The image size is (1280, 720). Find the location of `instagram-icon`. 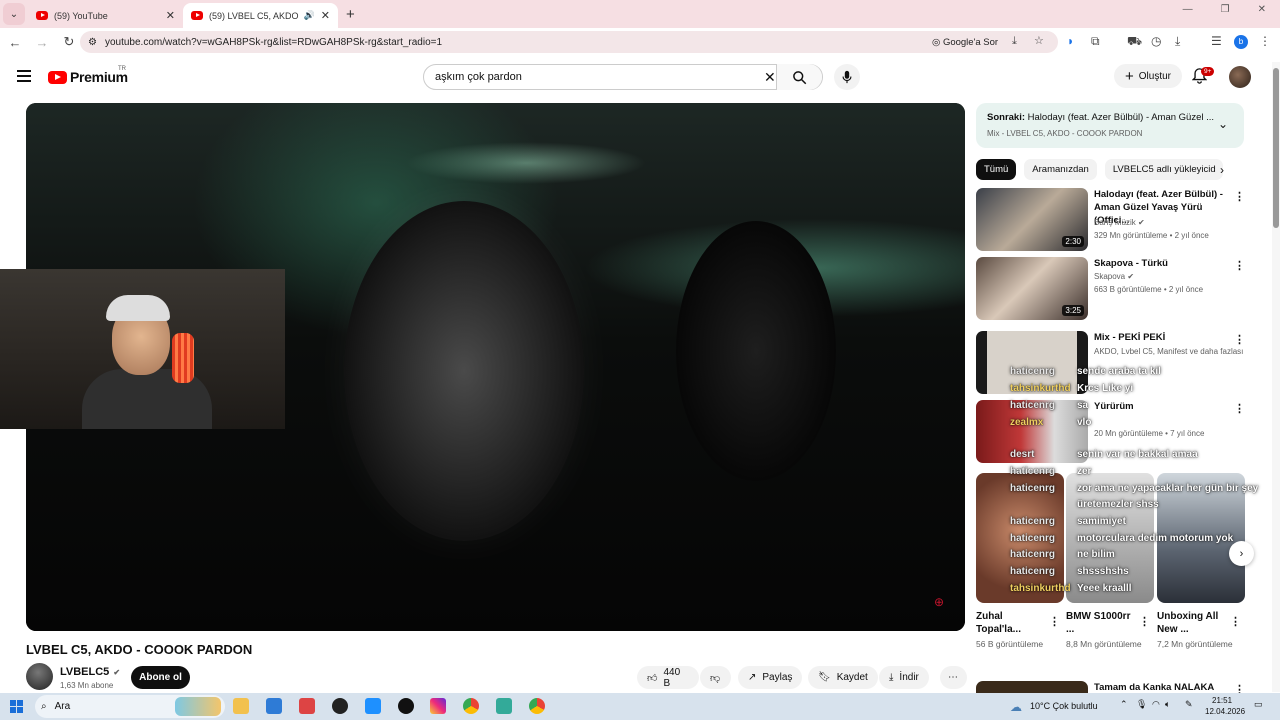

instagram-icon is located at coordinates (438, 706).